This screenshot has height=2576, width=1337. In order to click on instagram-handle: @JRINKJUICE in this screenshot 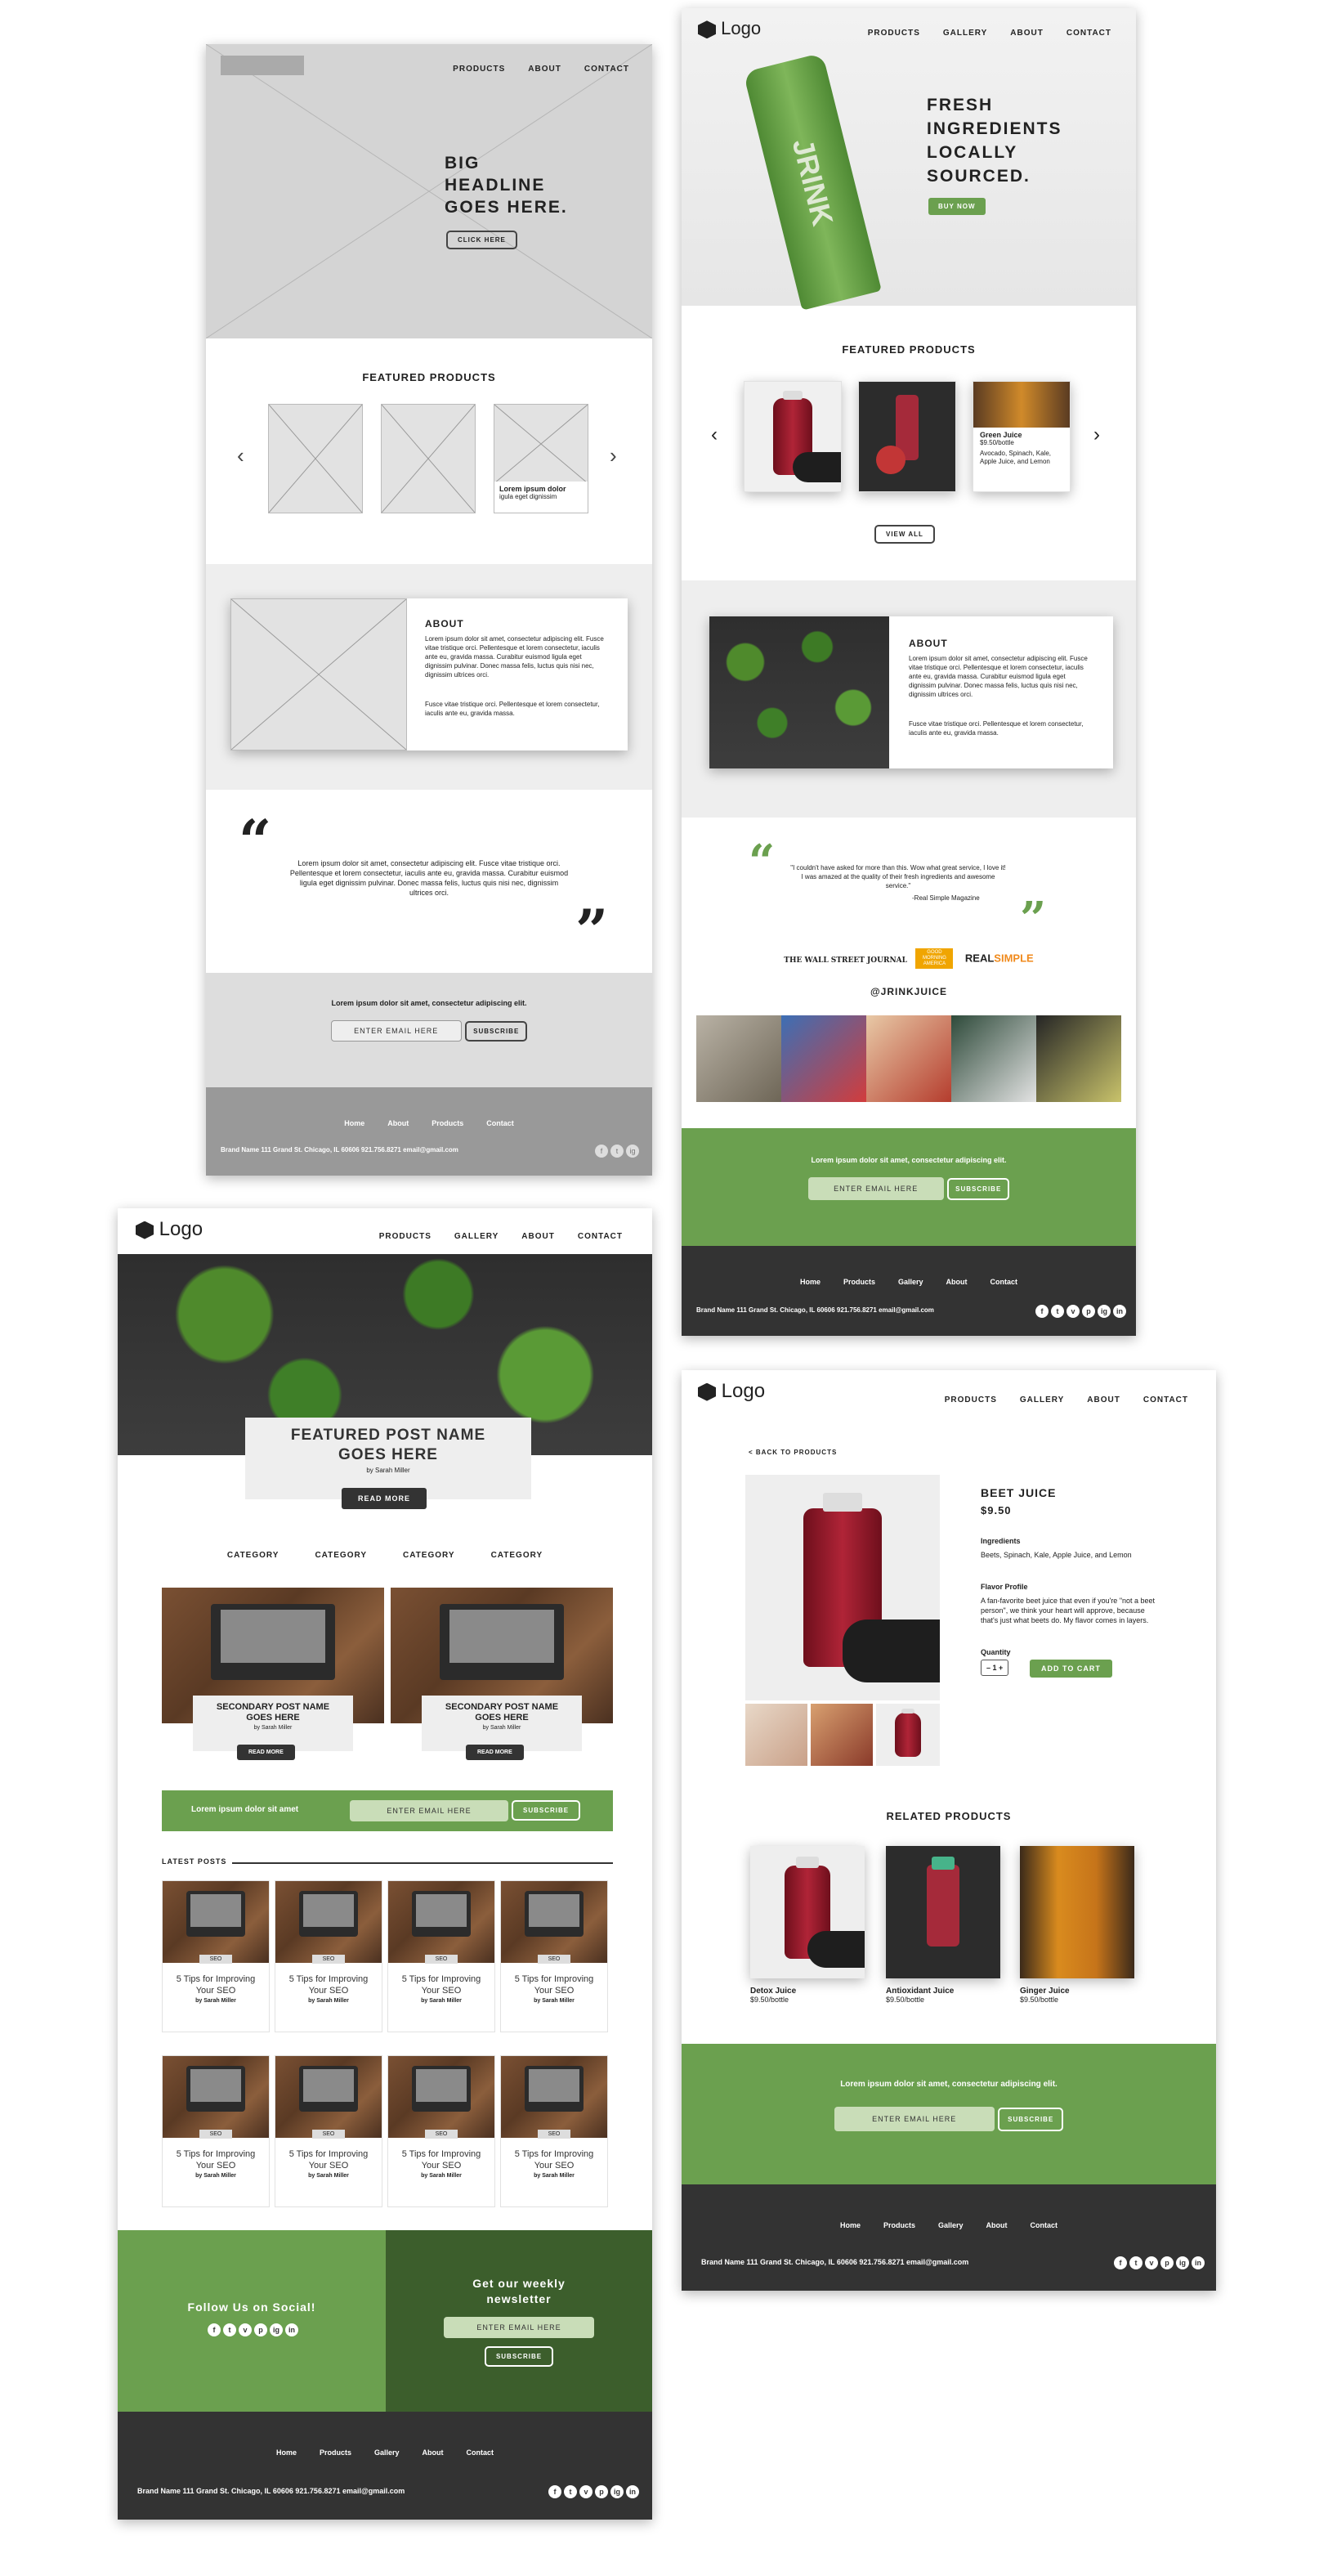, I will do `click(909, 992)`.